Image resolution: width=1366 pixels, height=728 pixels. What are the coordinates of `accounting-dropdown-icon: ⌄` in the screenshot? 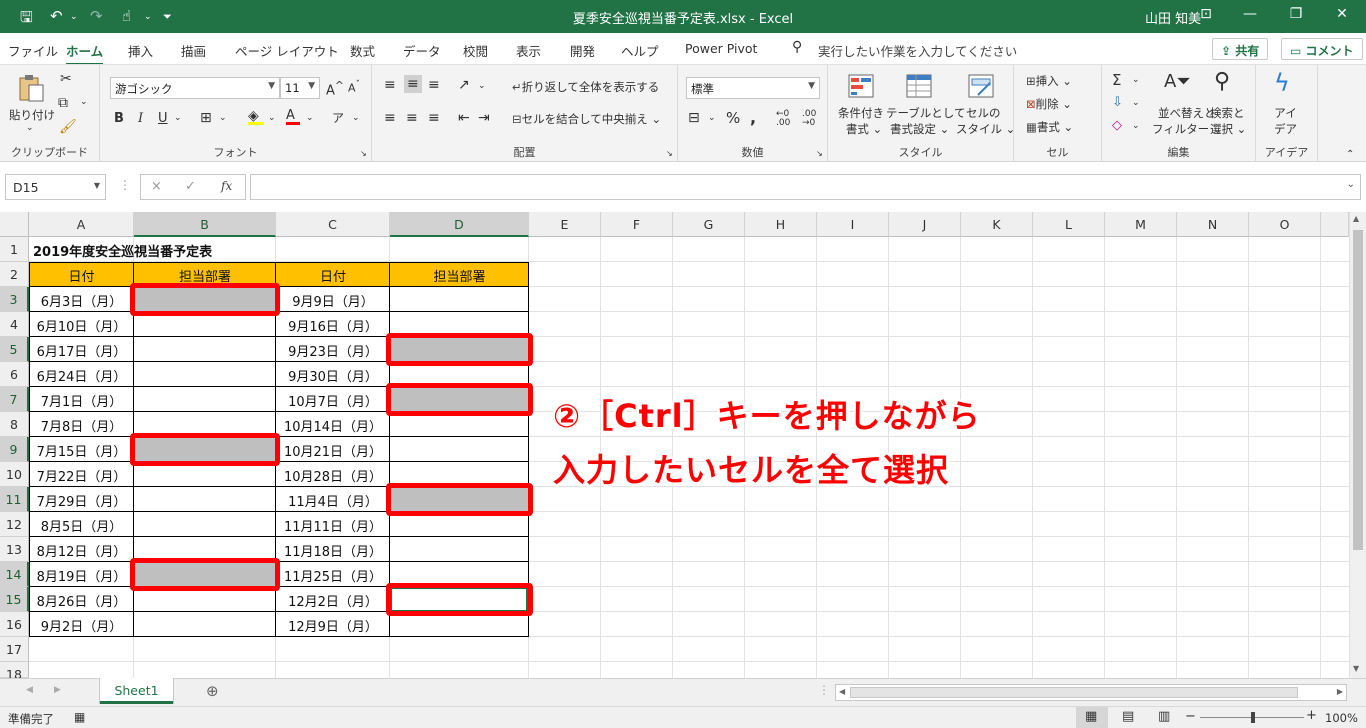 It's located at (712, 118).